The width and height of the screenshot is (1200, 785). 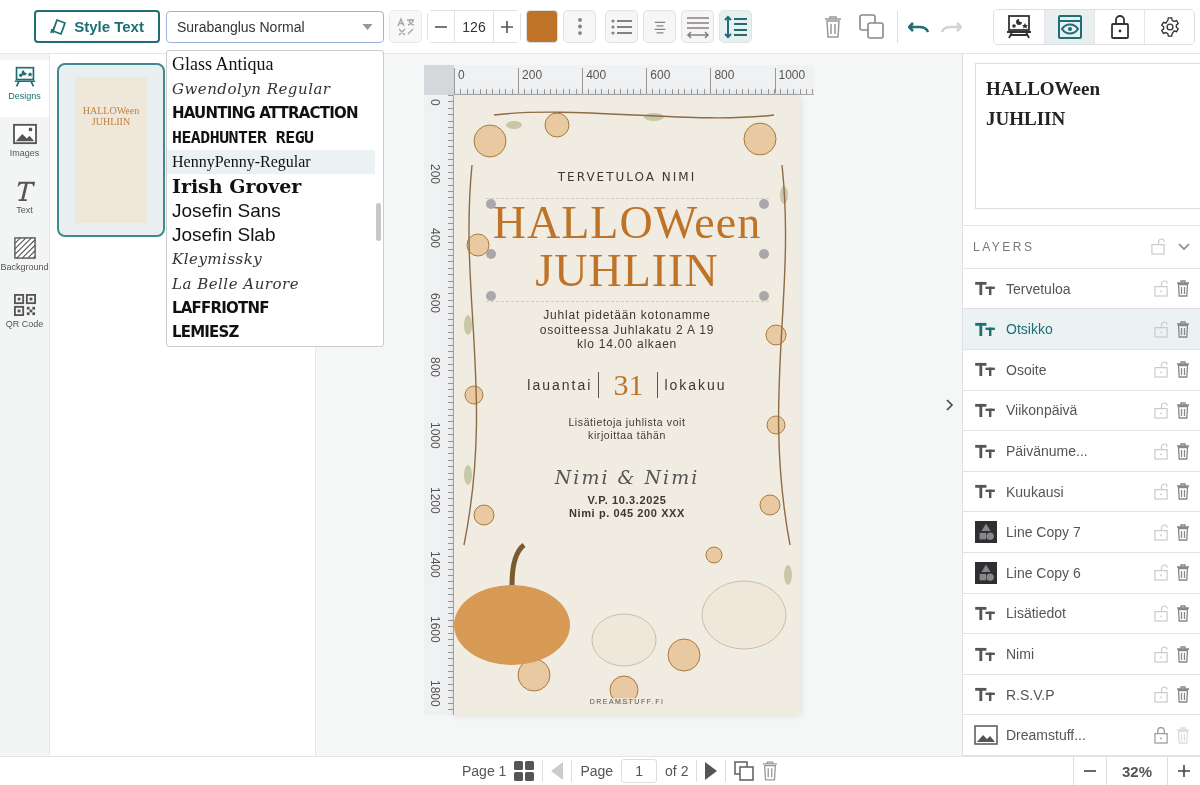 What do you see at coordinates (639, 771) in the screenshot?
I see `page-number-field: 1` at bounding box center [639, 771].